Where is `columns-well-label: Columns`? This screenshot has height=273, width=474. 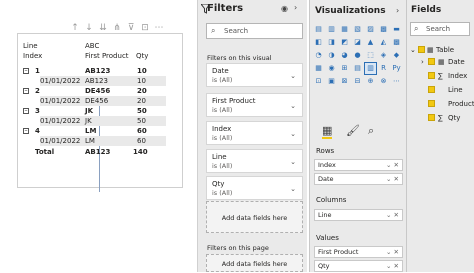
columns-well-label: Columns is located at coordinates (331, 200).